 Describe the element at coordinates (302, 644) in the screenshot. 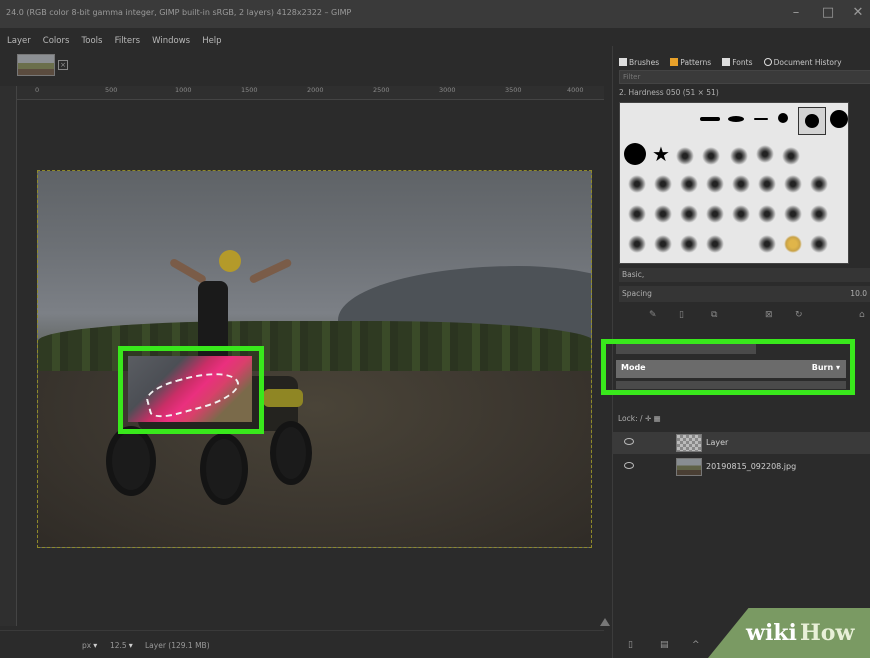

I see `status-bar: px ▾ 12.5 ▾ Layer (129.1 MB)` at that location.